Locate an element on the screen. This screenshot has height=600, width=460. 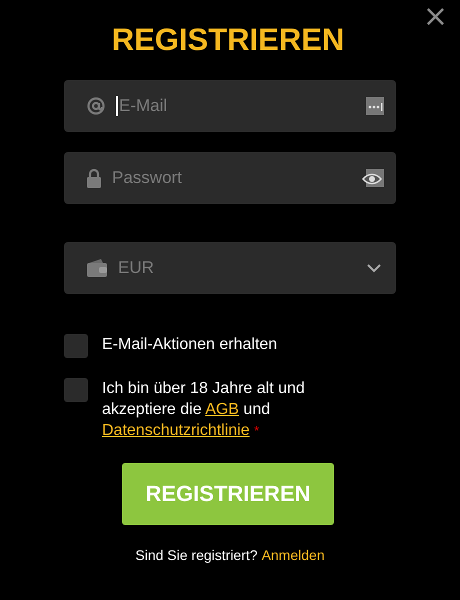
form-title: REGISTRIEREN is located at coordinates (228, 40).